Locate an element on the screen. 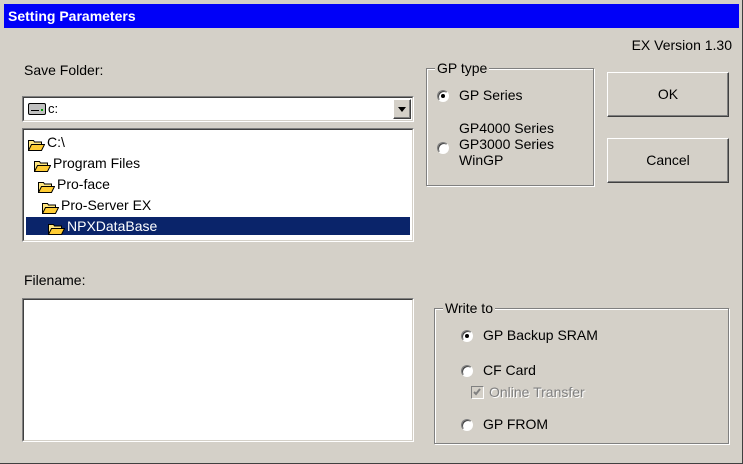 The image size is (743, 464). window-title: Setting Parameters is located at coordinates (72, 16).